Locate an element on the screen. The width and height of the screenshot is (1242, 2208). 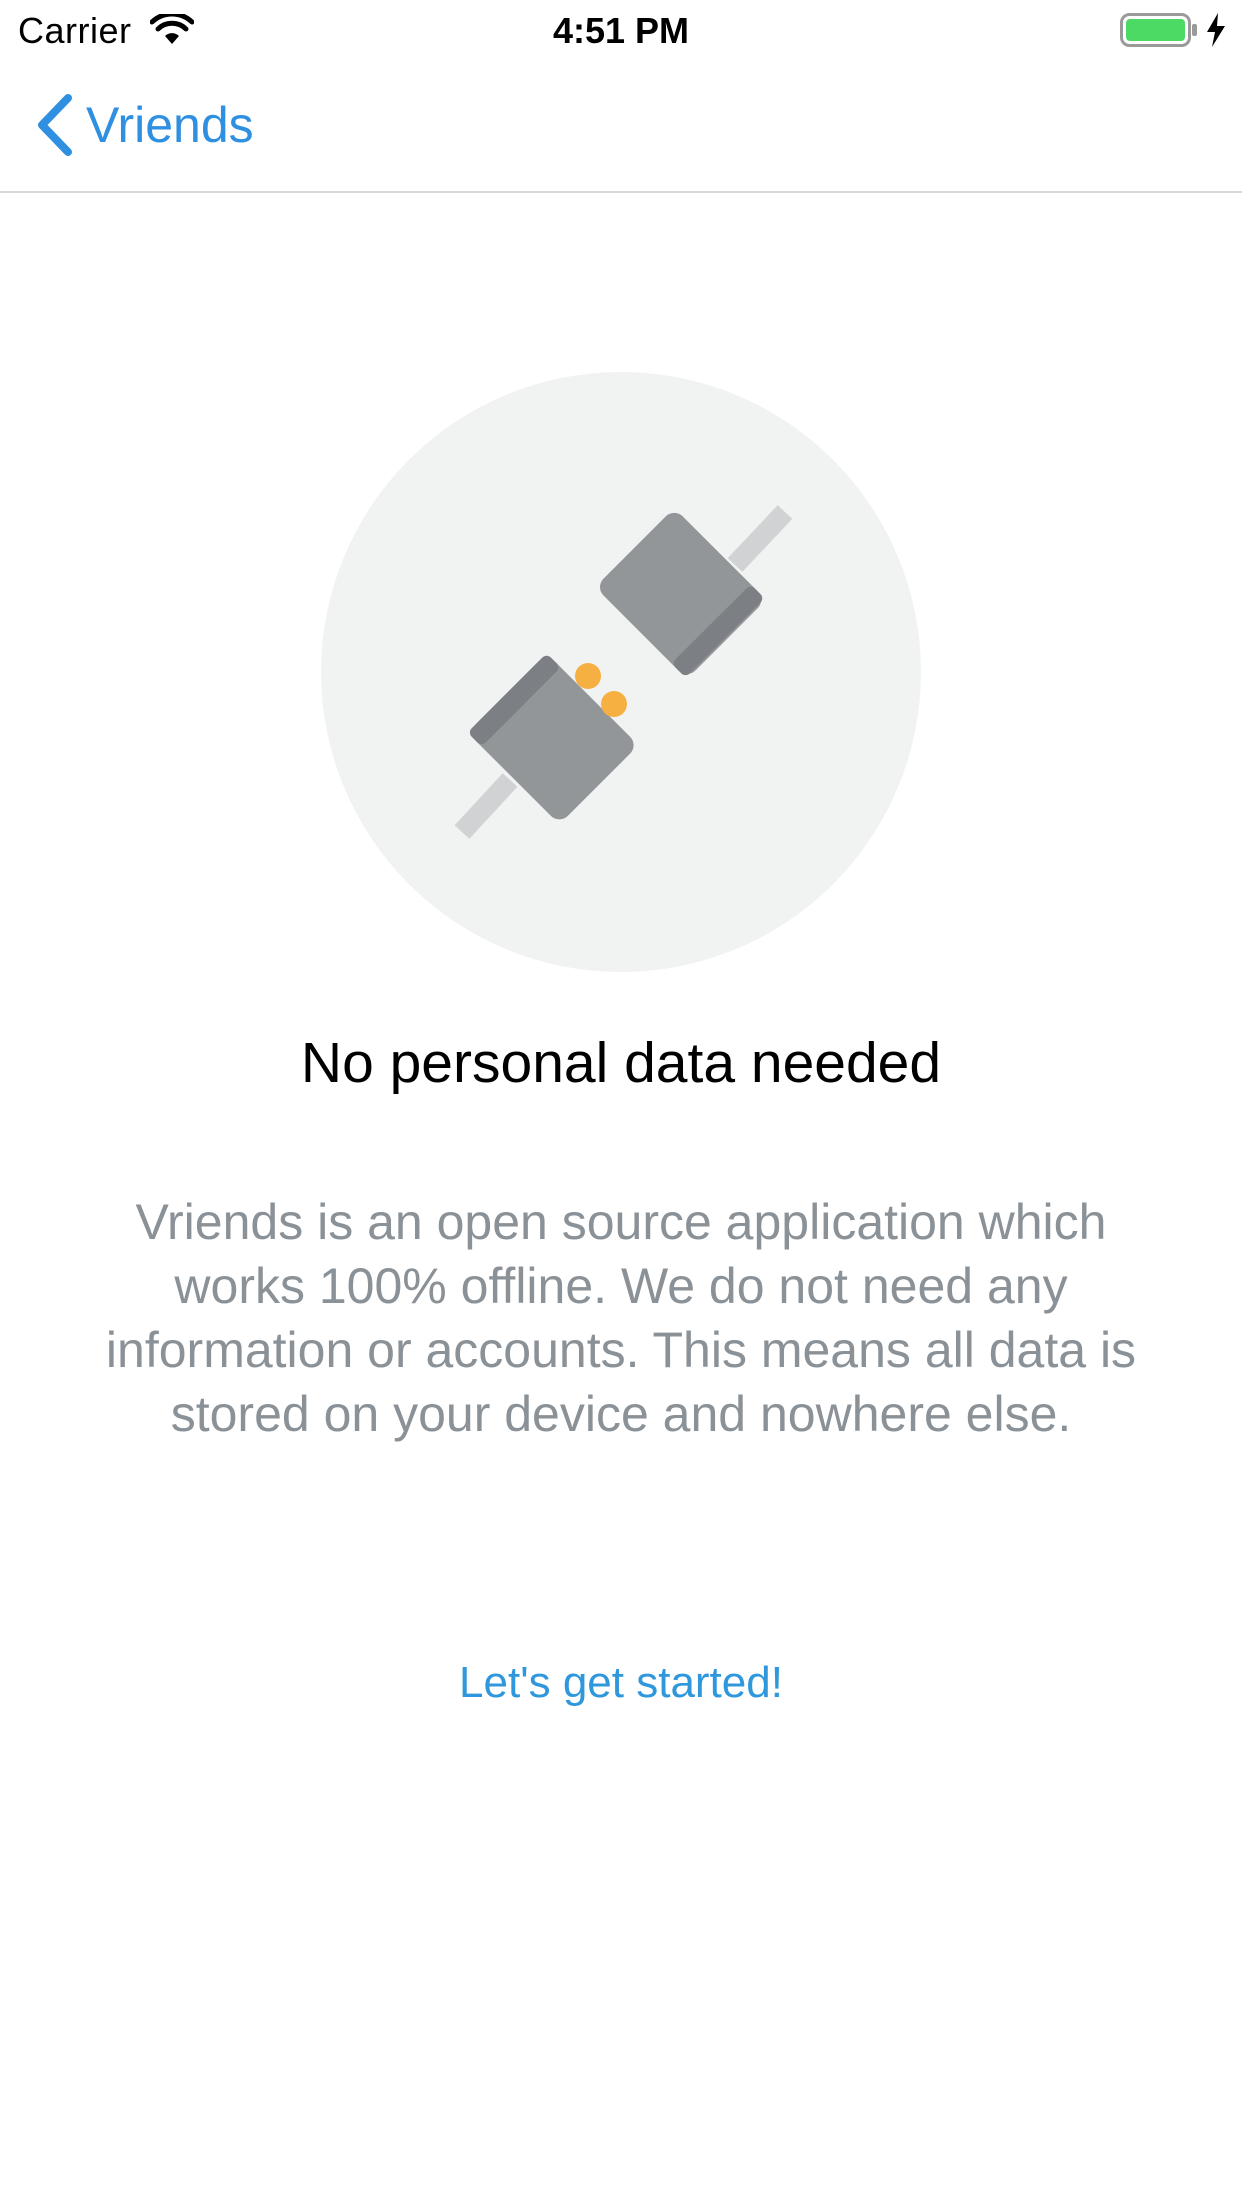
get-started-button: Let's get started! is located at coordinates (621, 1683).